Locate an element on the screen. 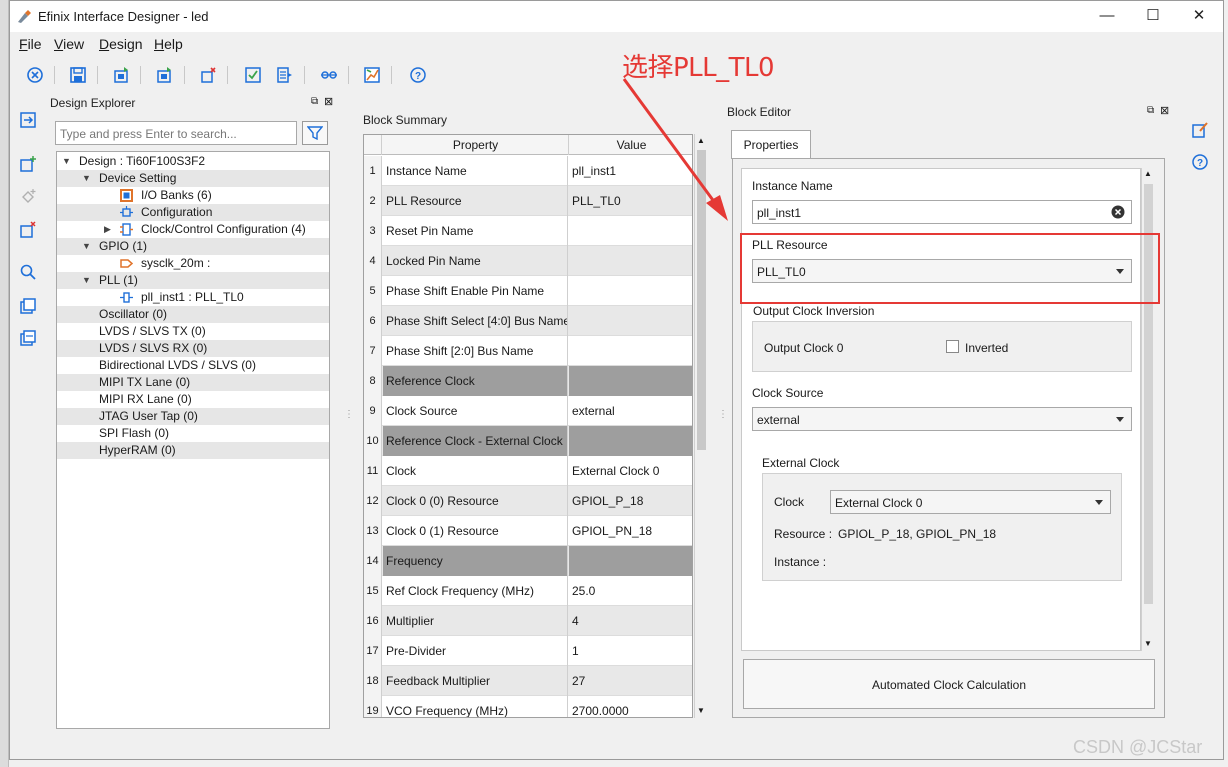 Image resolution: width=1228 pixels, height=767 pixels. generate-icon is located at coordinates (285, 75).